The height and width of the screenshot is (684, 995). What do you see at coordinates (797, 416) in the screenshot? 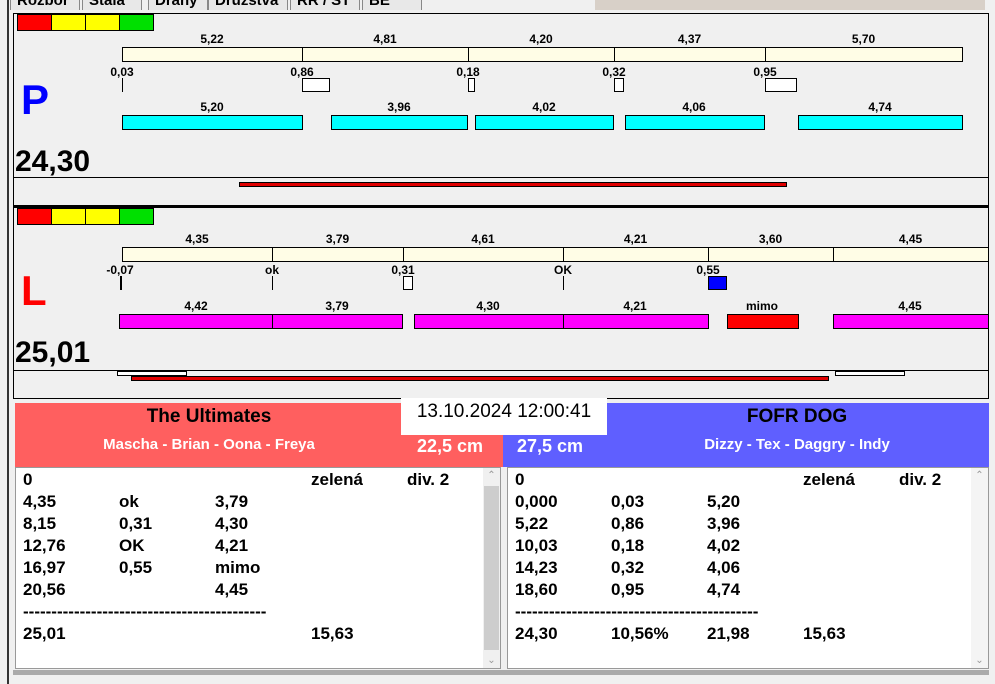
I see `team-right-name: FOFR DOG` at bounding box center [797, 416].